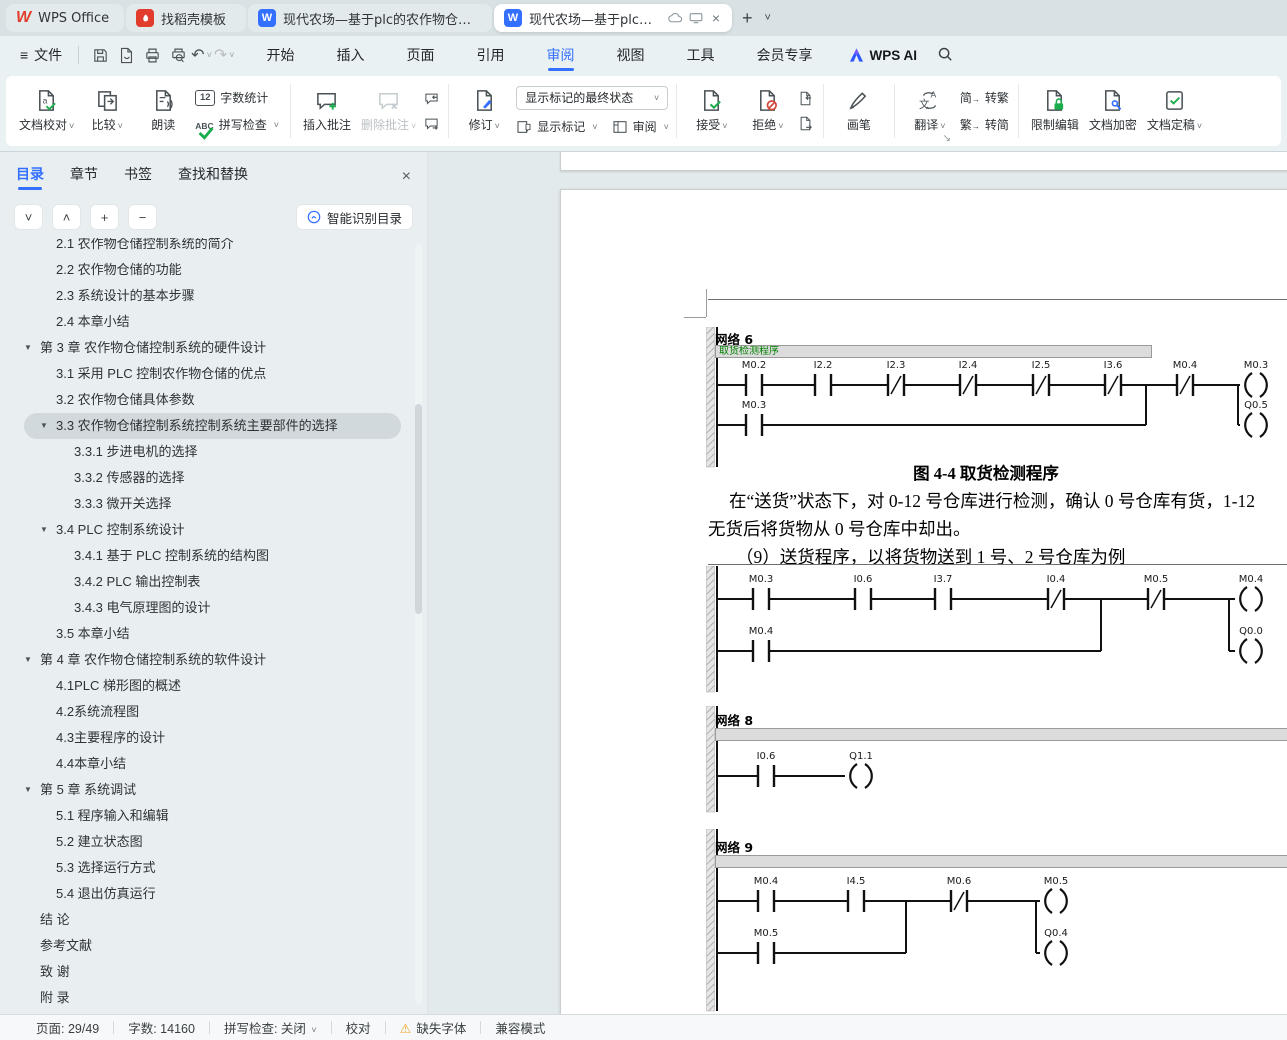 Image resolution: width=1287 pixels, height=1040 pixels. What do you see at coordinates (747, 18) in the screenshot?
I see `new-tab-button: +` at bounding box center [747, 18].